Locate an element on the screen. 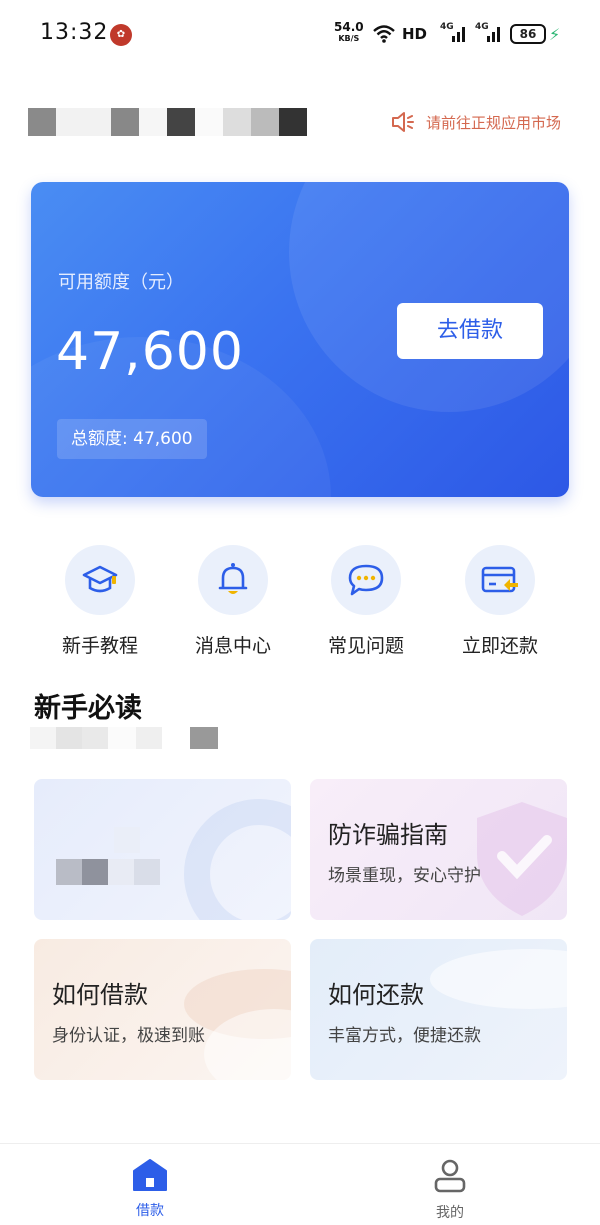 This screenshot has width=600, height=1225. quick-item-tutorial: 新手教程 is located at coordinates (100, 601).